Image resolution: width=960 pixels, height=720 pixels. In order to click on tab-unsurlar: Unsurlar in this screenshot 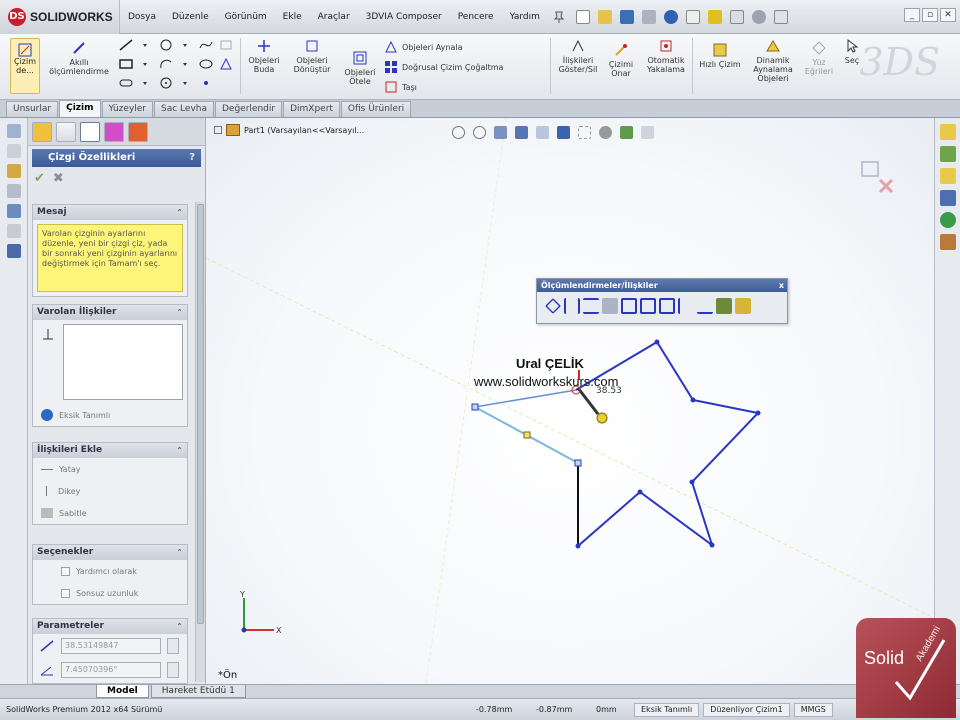, I will do `click(32, 109)`.